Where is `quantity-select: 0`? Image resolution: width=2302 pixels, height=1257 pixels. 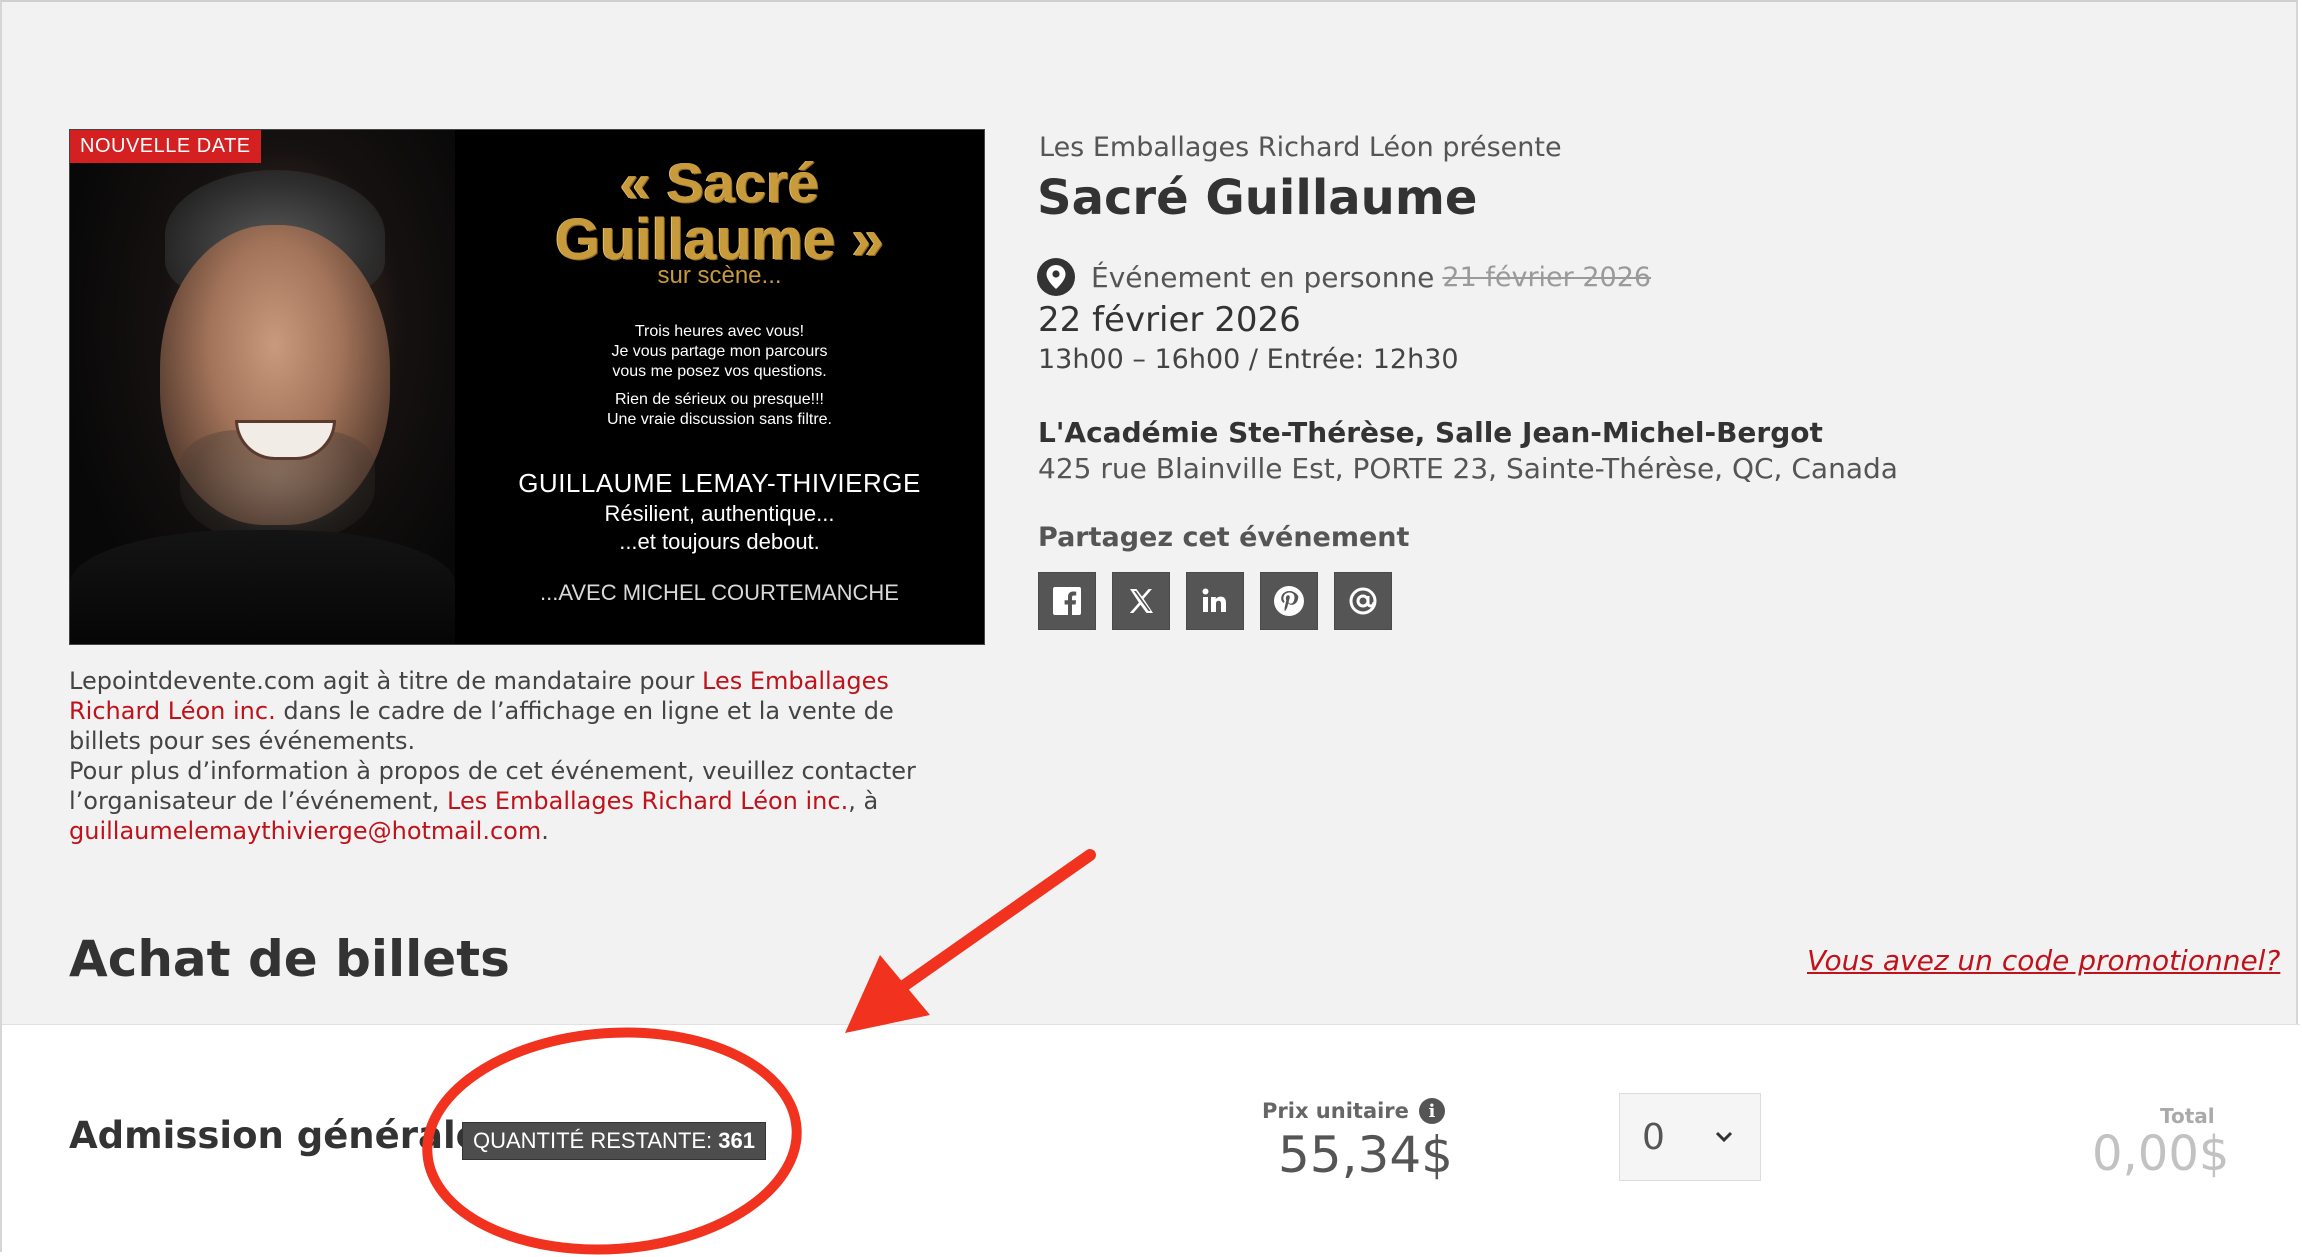 quantity-select: 0 is located at coordinates (1690, 1137).